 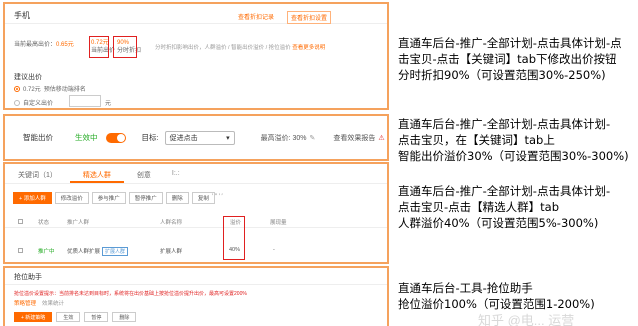 What do you see at coordinates (496, 296) in the screenshot?
I see `note-position-premium: 直通车后台-工具-抢位助手 抢位溢价100%（可设置范围1-200%)` at bounding box center [496, 296].